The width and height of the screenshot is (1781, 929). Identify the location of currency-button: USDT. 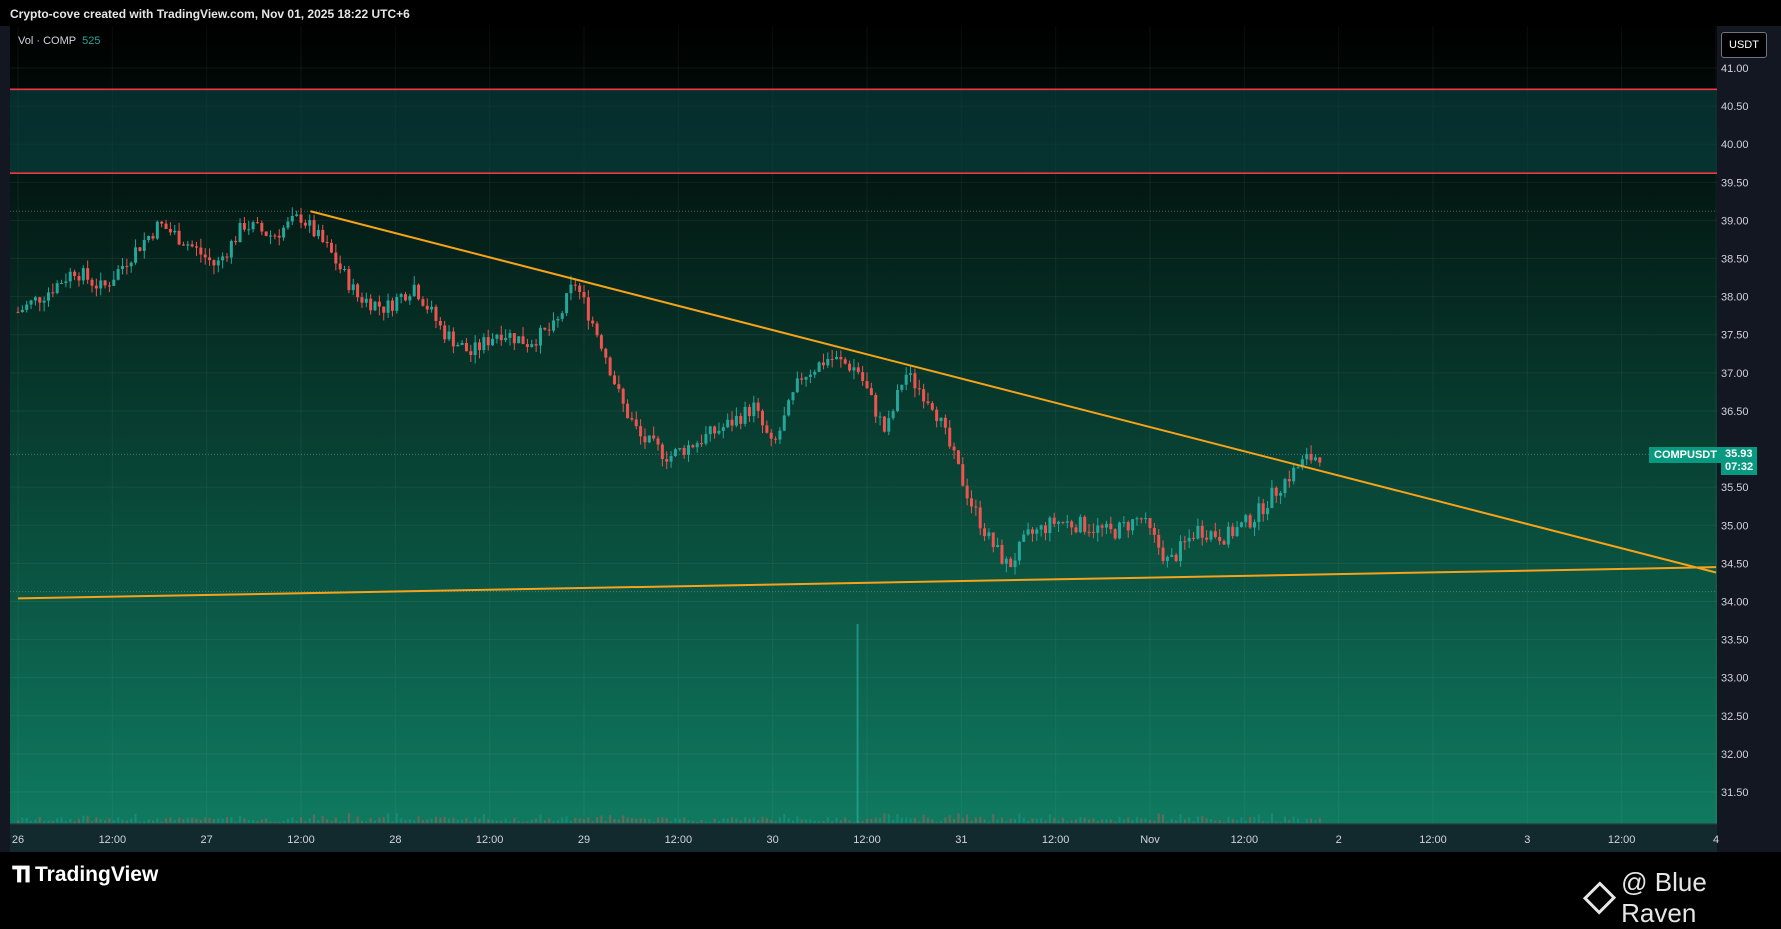
(1744, 45).